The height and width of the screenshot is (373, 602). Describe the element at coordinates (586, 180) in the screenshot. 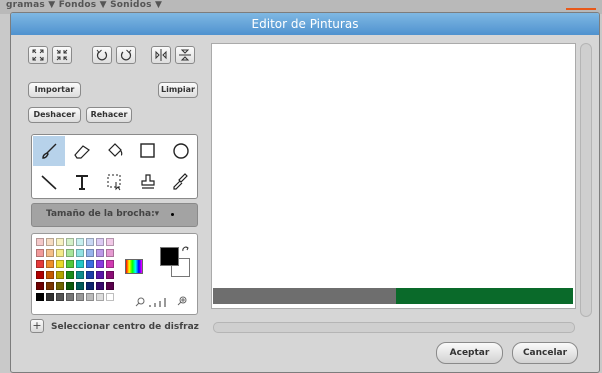

I see `vertical-scrollbar` at that location.